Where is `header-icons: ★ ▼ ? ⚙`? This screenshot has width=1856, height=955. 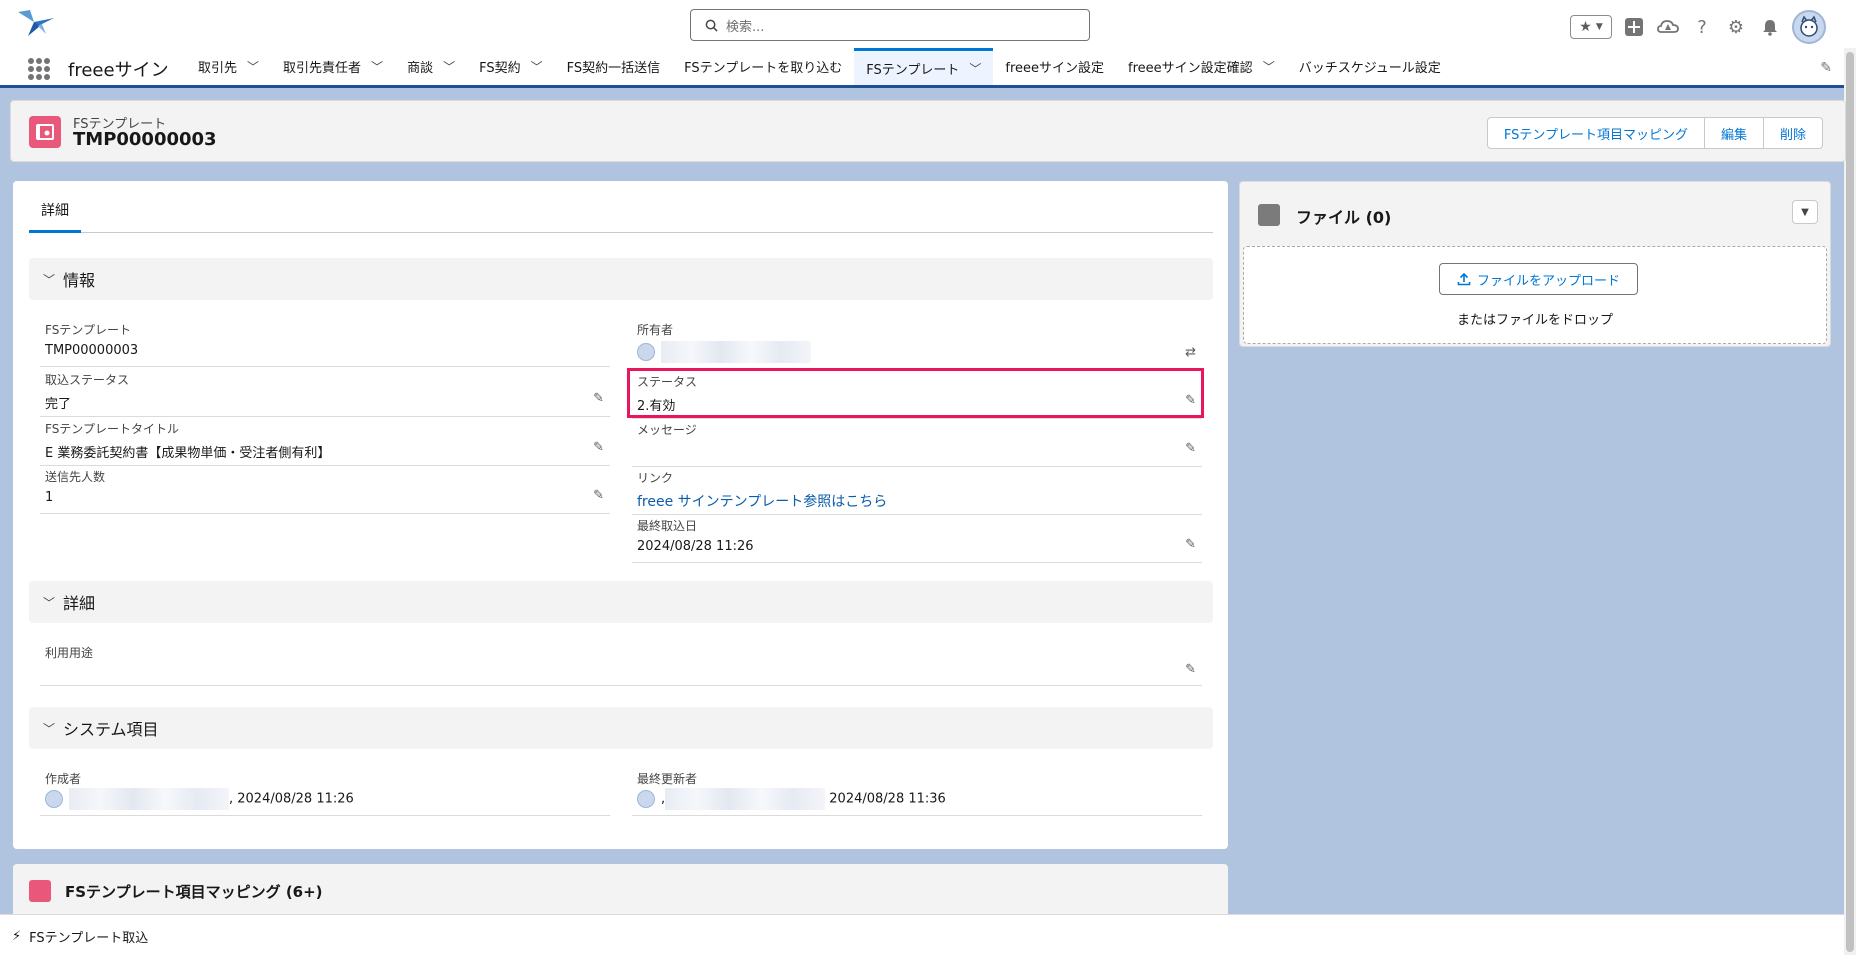
header-icons: ★ ▼ ? ⚙ is located at coordinates (1698, 27).